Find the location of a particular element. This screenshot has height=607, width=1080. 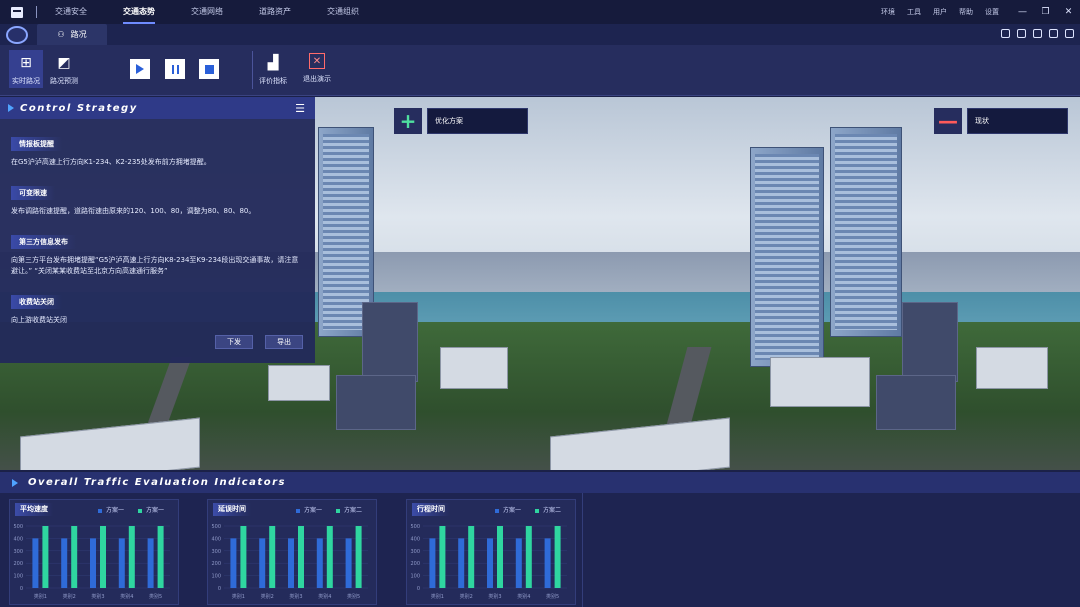

location-icon is located at coordinates (1005, 33).